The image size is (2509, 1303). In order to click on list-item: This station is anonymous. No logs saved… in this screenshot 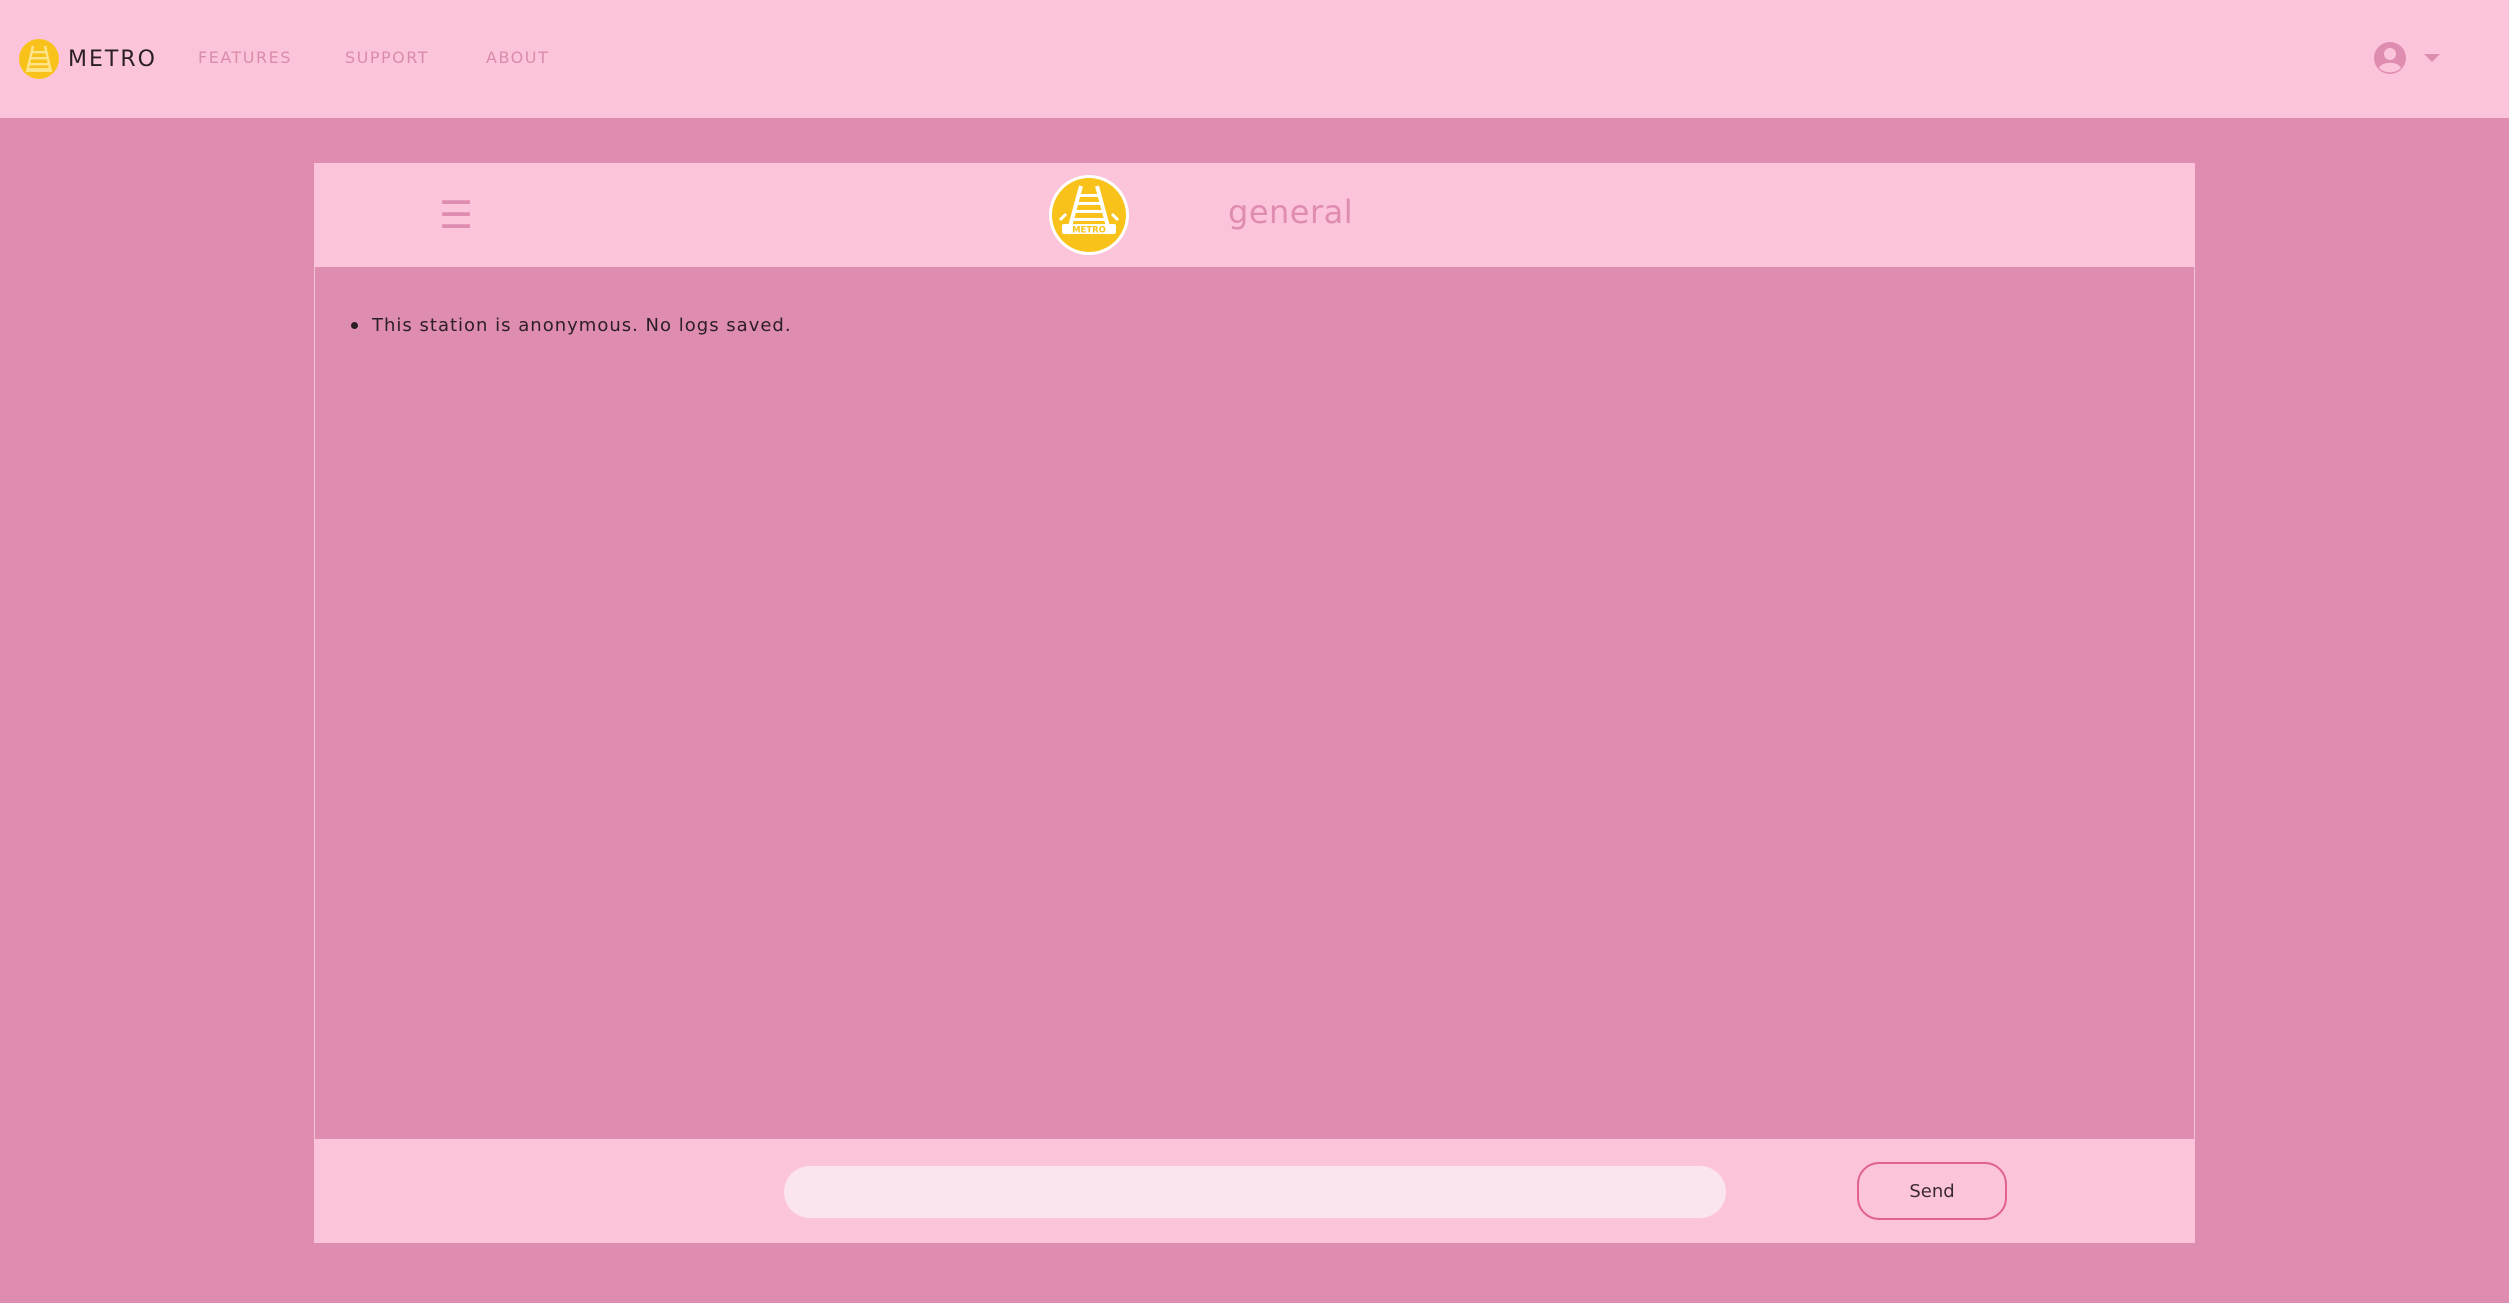, I will do `click(571, 325)`.